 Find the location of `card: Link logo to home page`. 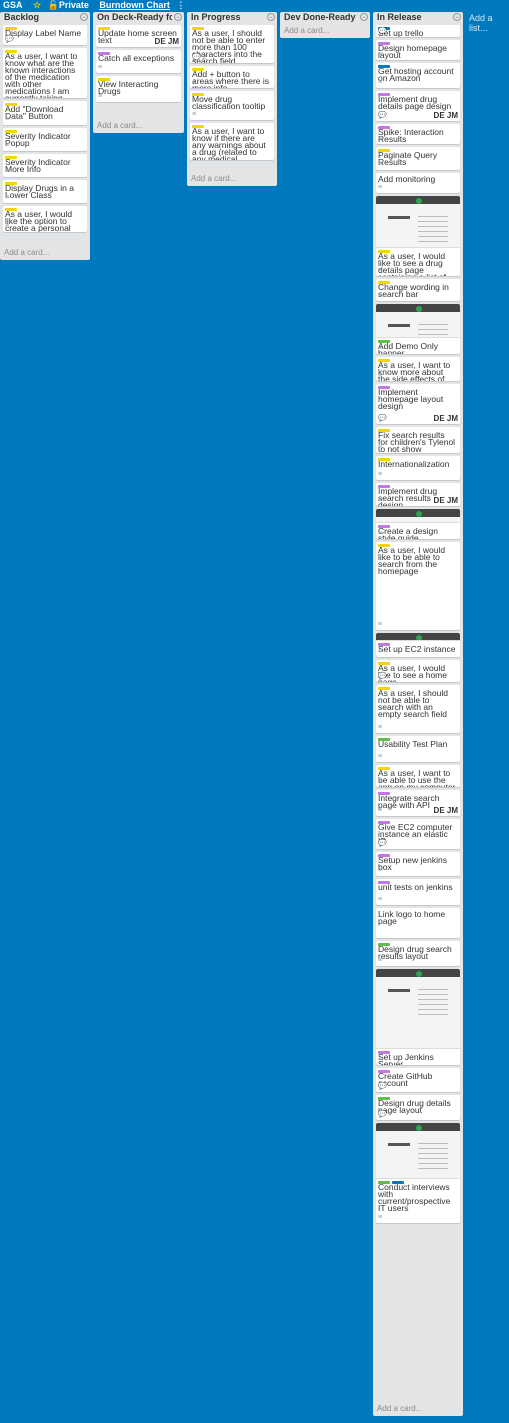

card: Link logo to home page is located at coordinates (418, 923).